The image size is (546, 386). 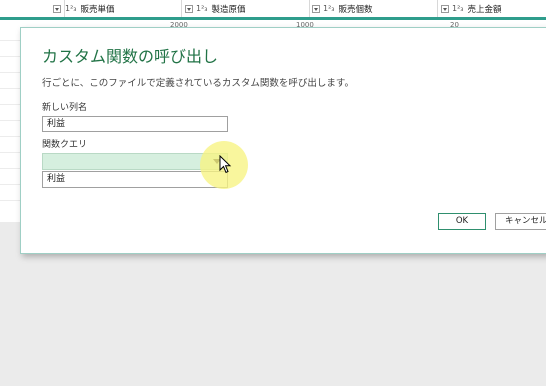 I want to click on column-header-sales-amount: 1²₃ 売上金額, so click(x=492, y=8).